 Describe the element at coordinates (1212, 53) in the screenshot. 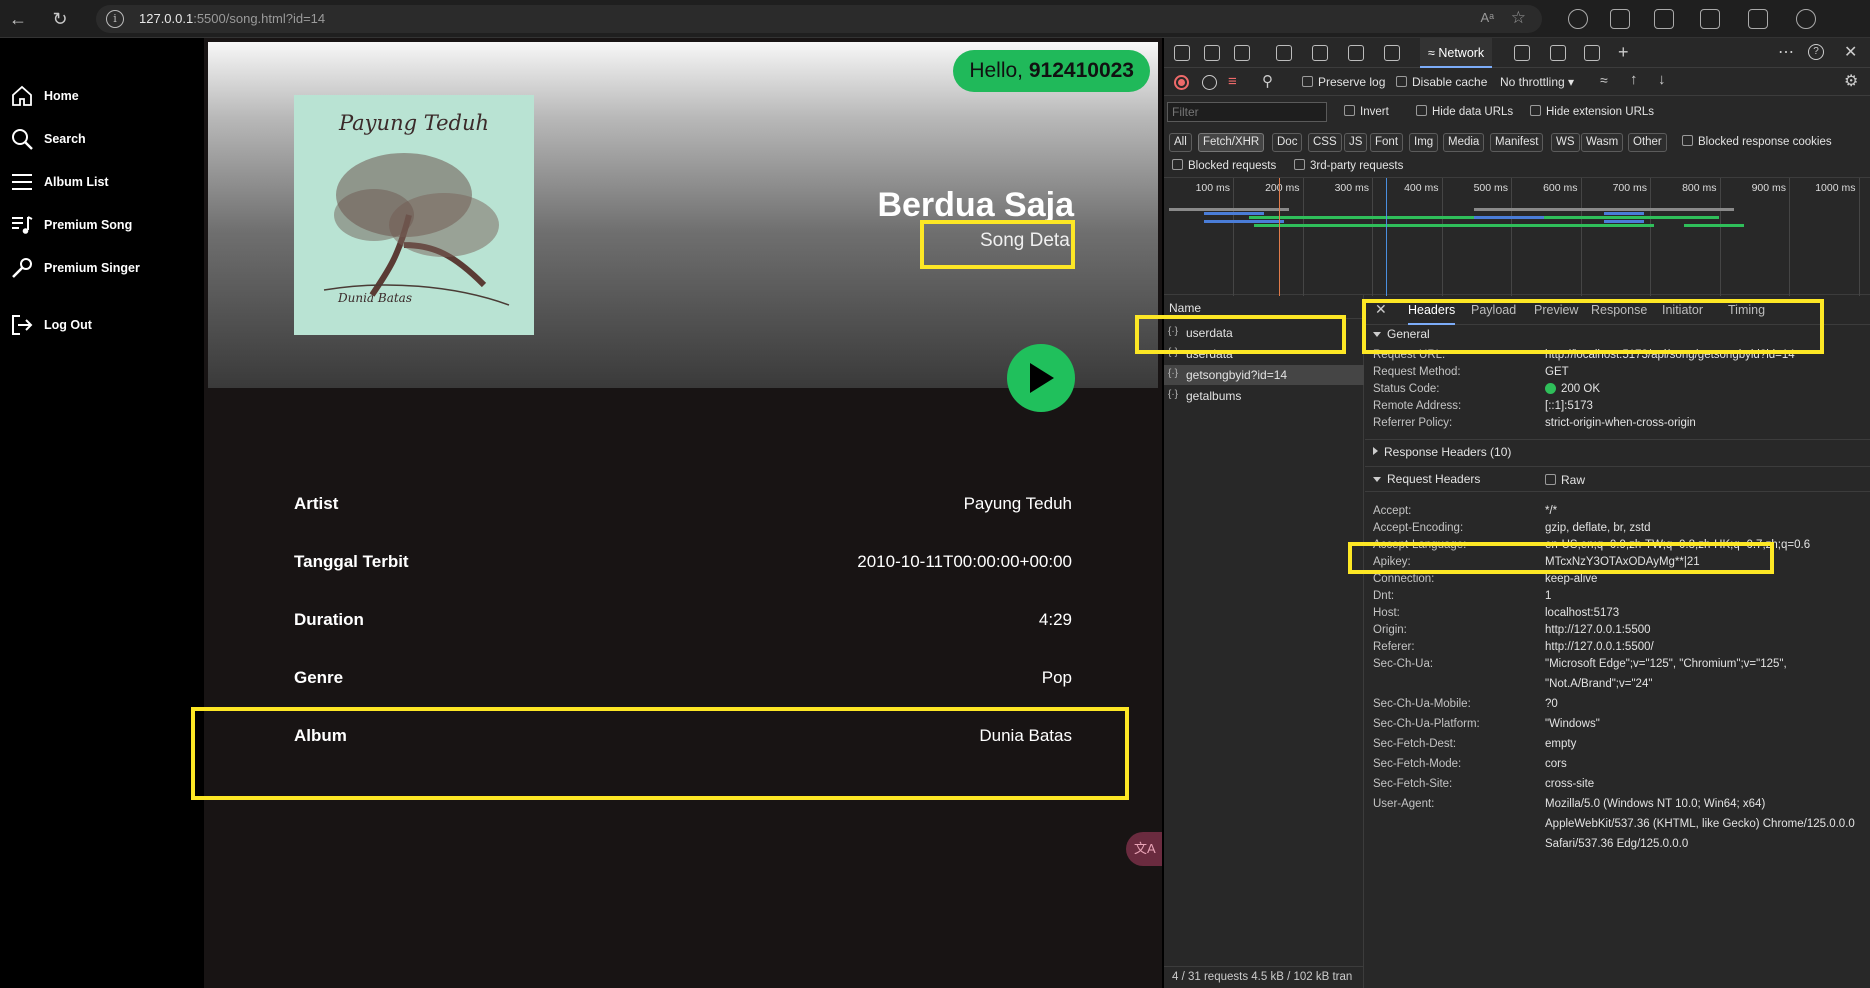

I see `device-toolbar-icon` at that location.